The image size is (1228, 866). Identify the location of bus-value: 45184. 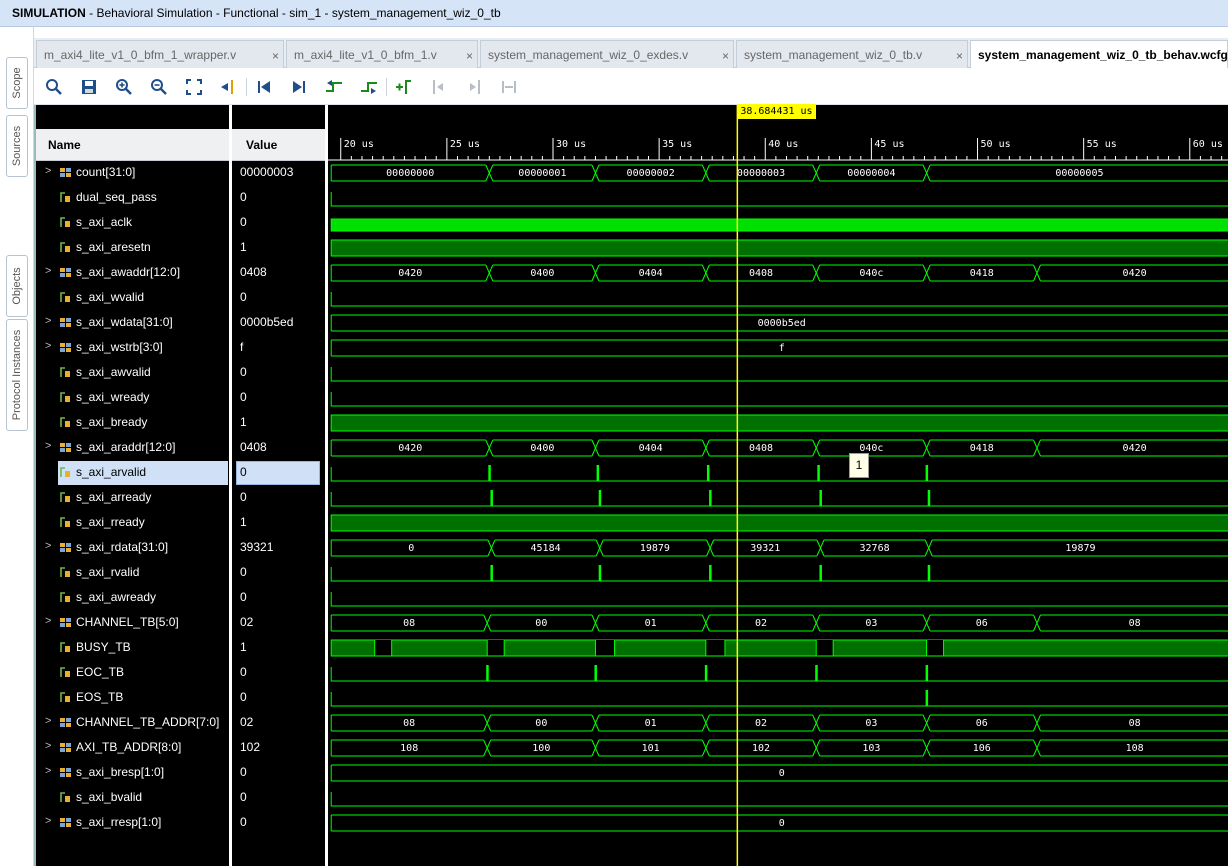
(546, 548).